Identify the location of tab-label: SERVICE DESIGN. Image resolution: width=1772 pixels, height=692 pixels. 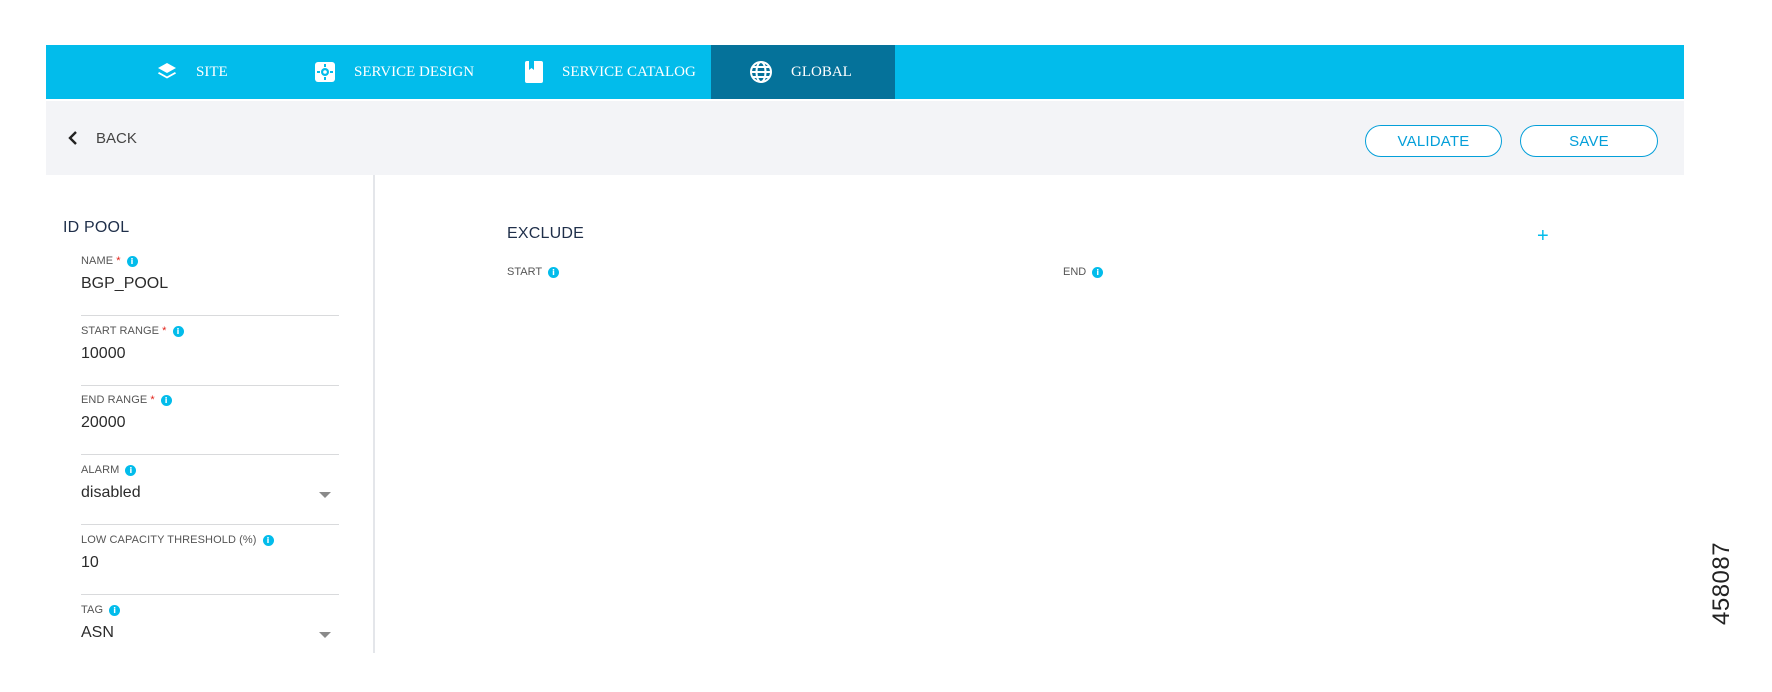
(414, 71).